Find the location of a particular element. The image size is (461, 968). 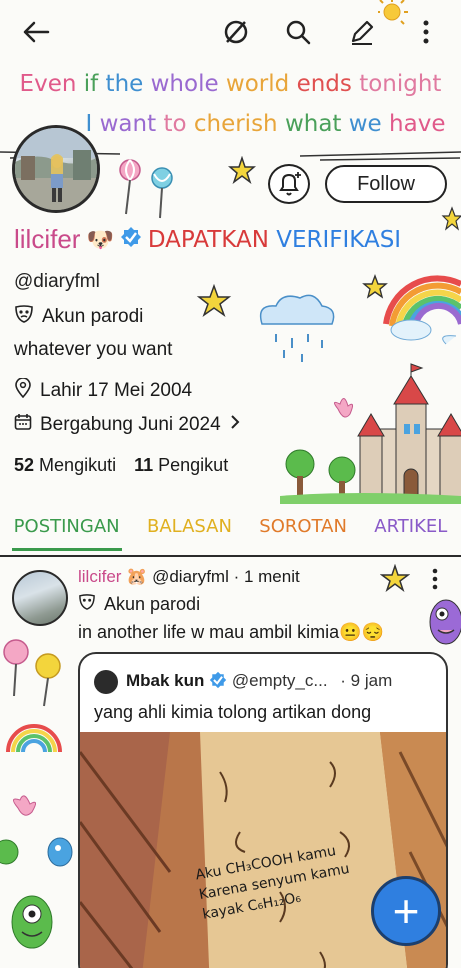

post-author-name: lilcifer is located at coordinates (99, 576).